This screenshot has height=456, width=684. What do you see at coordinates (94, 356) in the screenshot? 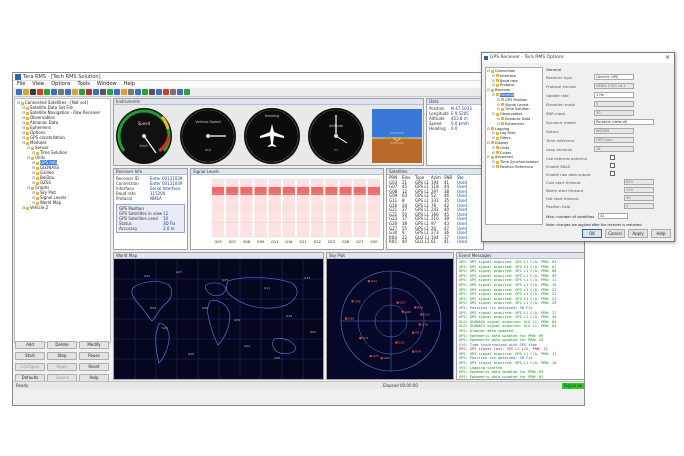
I see `pause-button: Pause` at bounding box center [94, 356].